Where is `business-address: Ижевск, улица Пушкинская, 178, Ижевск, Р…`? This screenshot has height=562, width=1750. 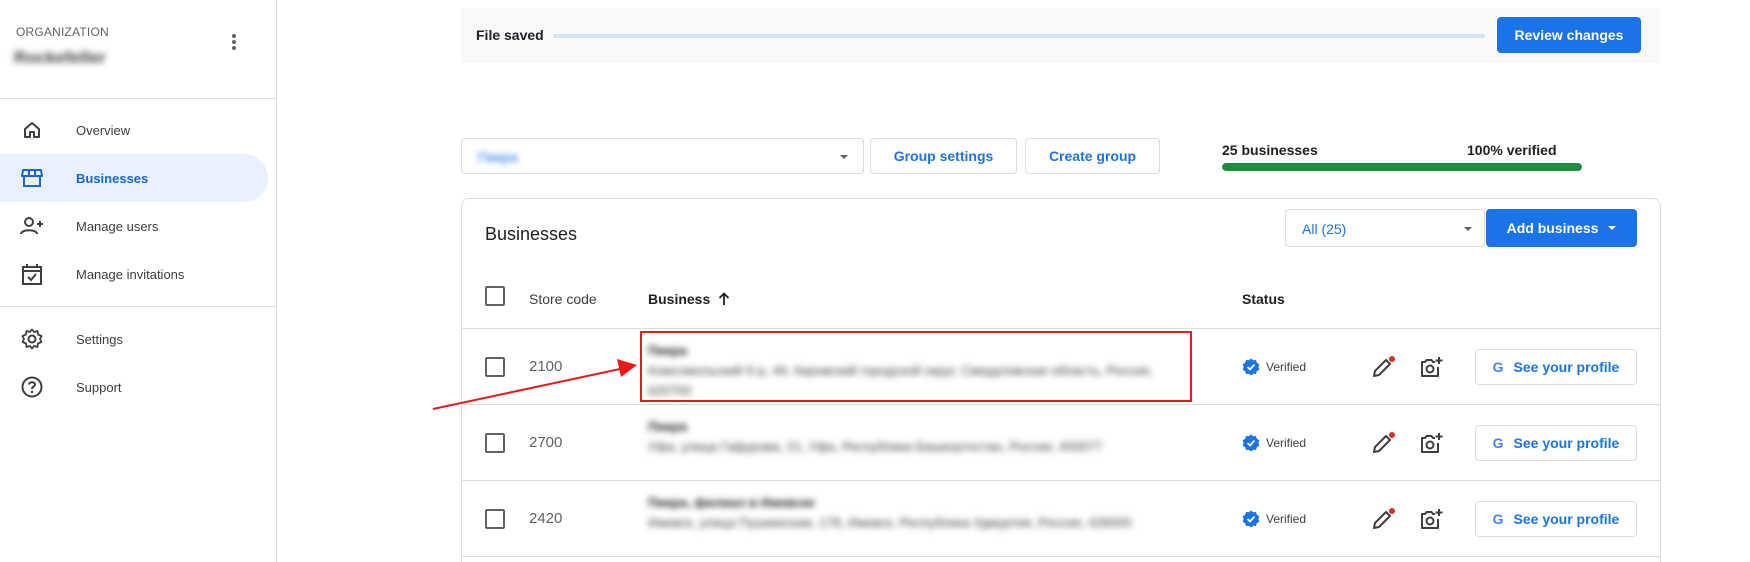
business-address: Ижевск, улица Пушкинская, 178, Ижевск, Р… is located at coordinates (890, 522).